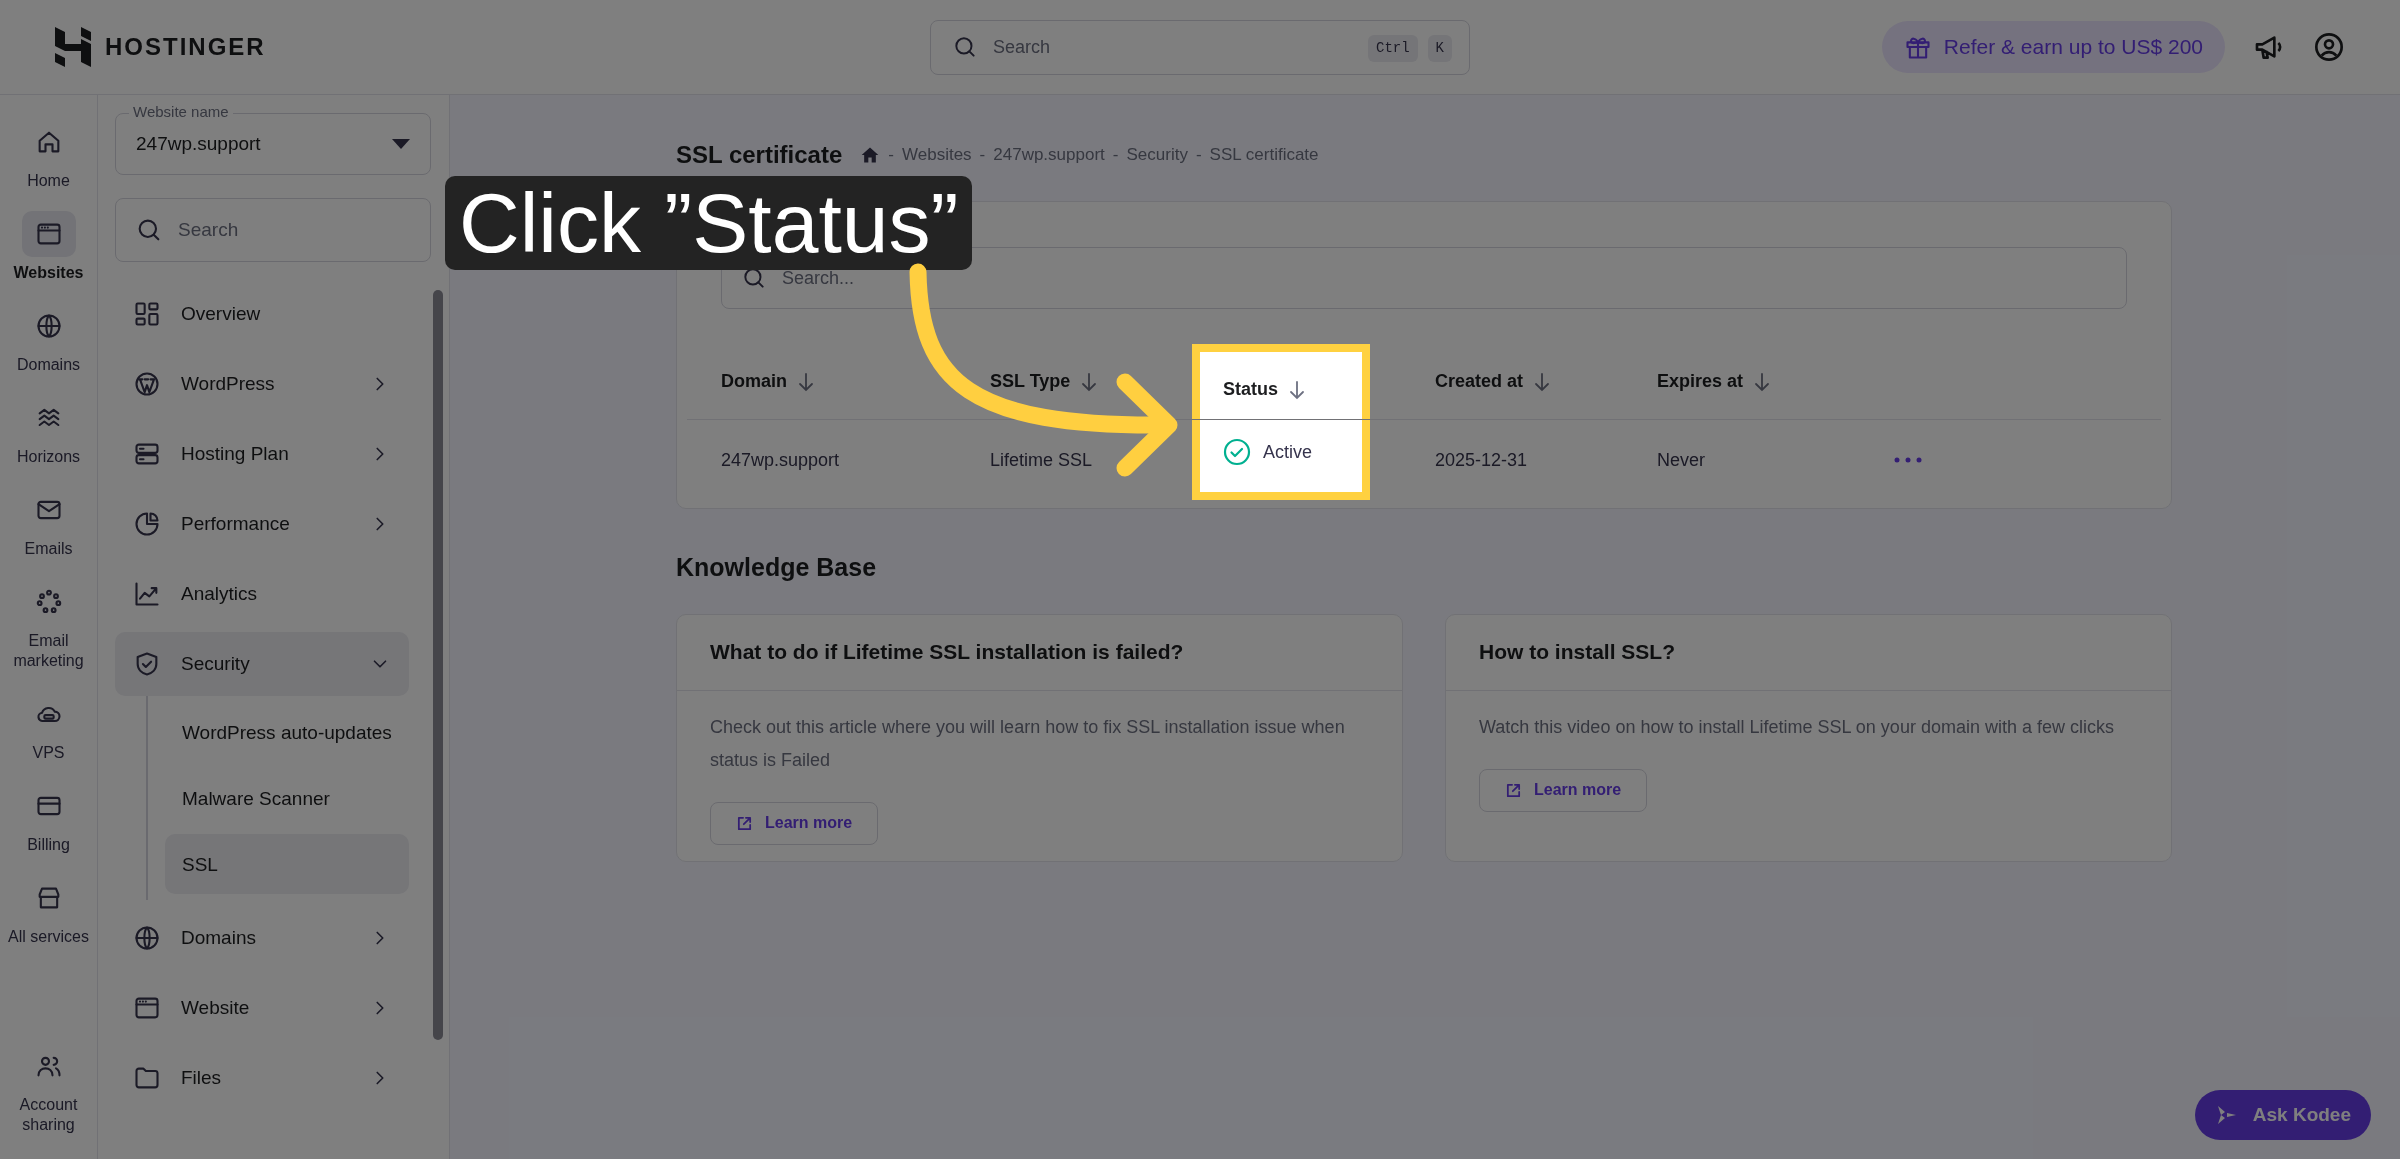  What do you see at coordinates (262, 314) in the screenshot?
I see `sidebar-item: Overview` at bounding box center [262, 314].